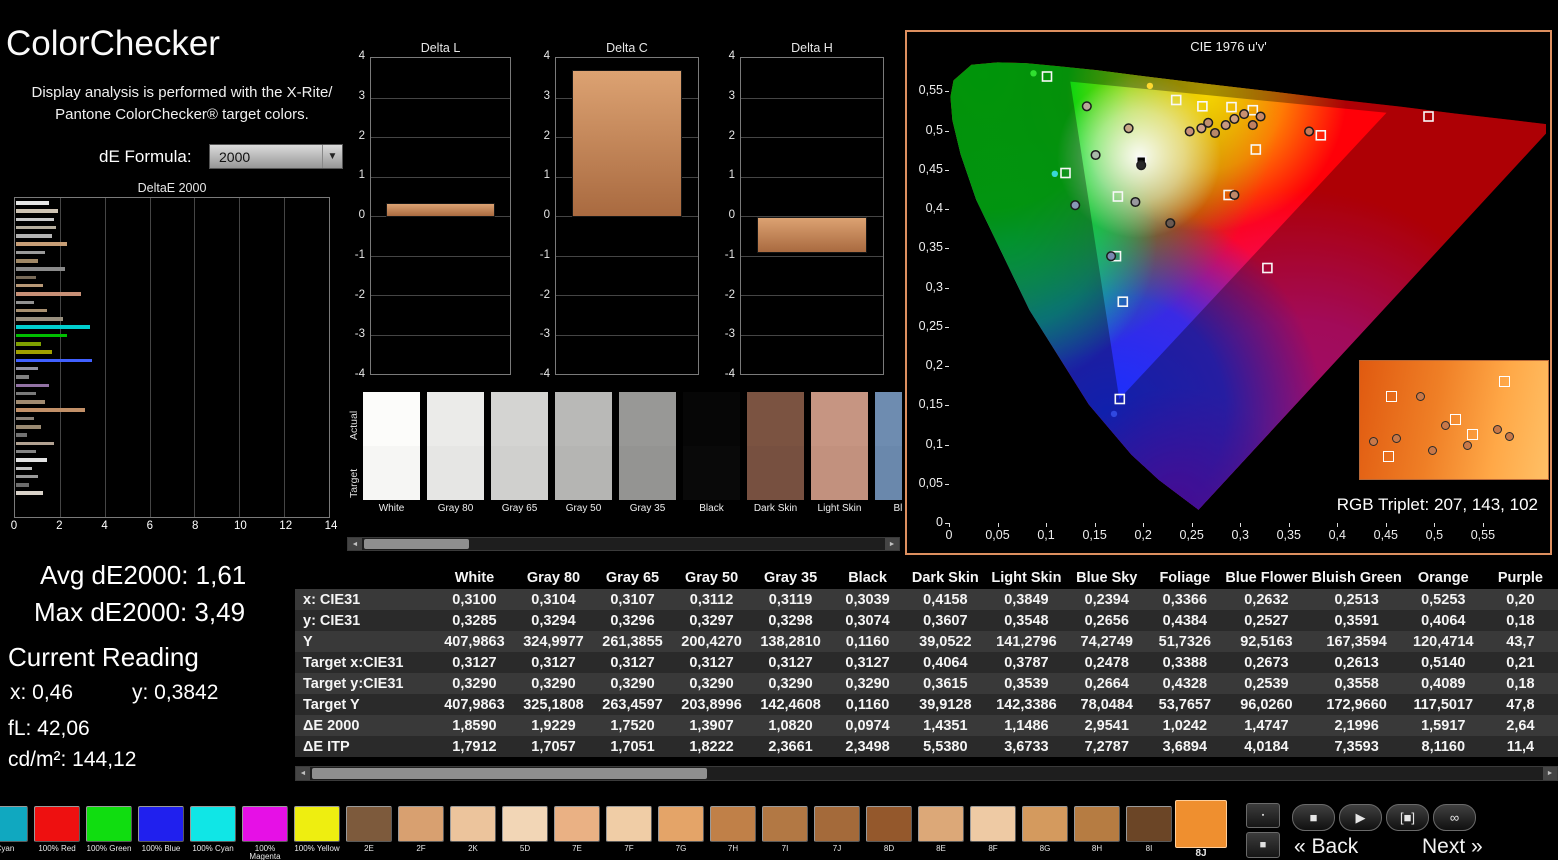 The height and width of the screenshot is (860, 1558). Describe the element at coordinates (421, 824) in the screenshot. I see `patch-tile-2f` at that location.